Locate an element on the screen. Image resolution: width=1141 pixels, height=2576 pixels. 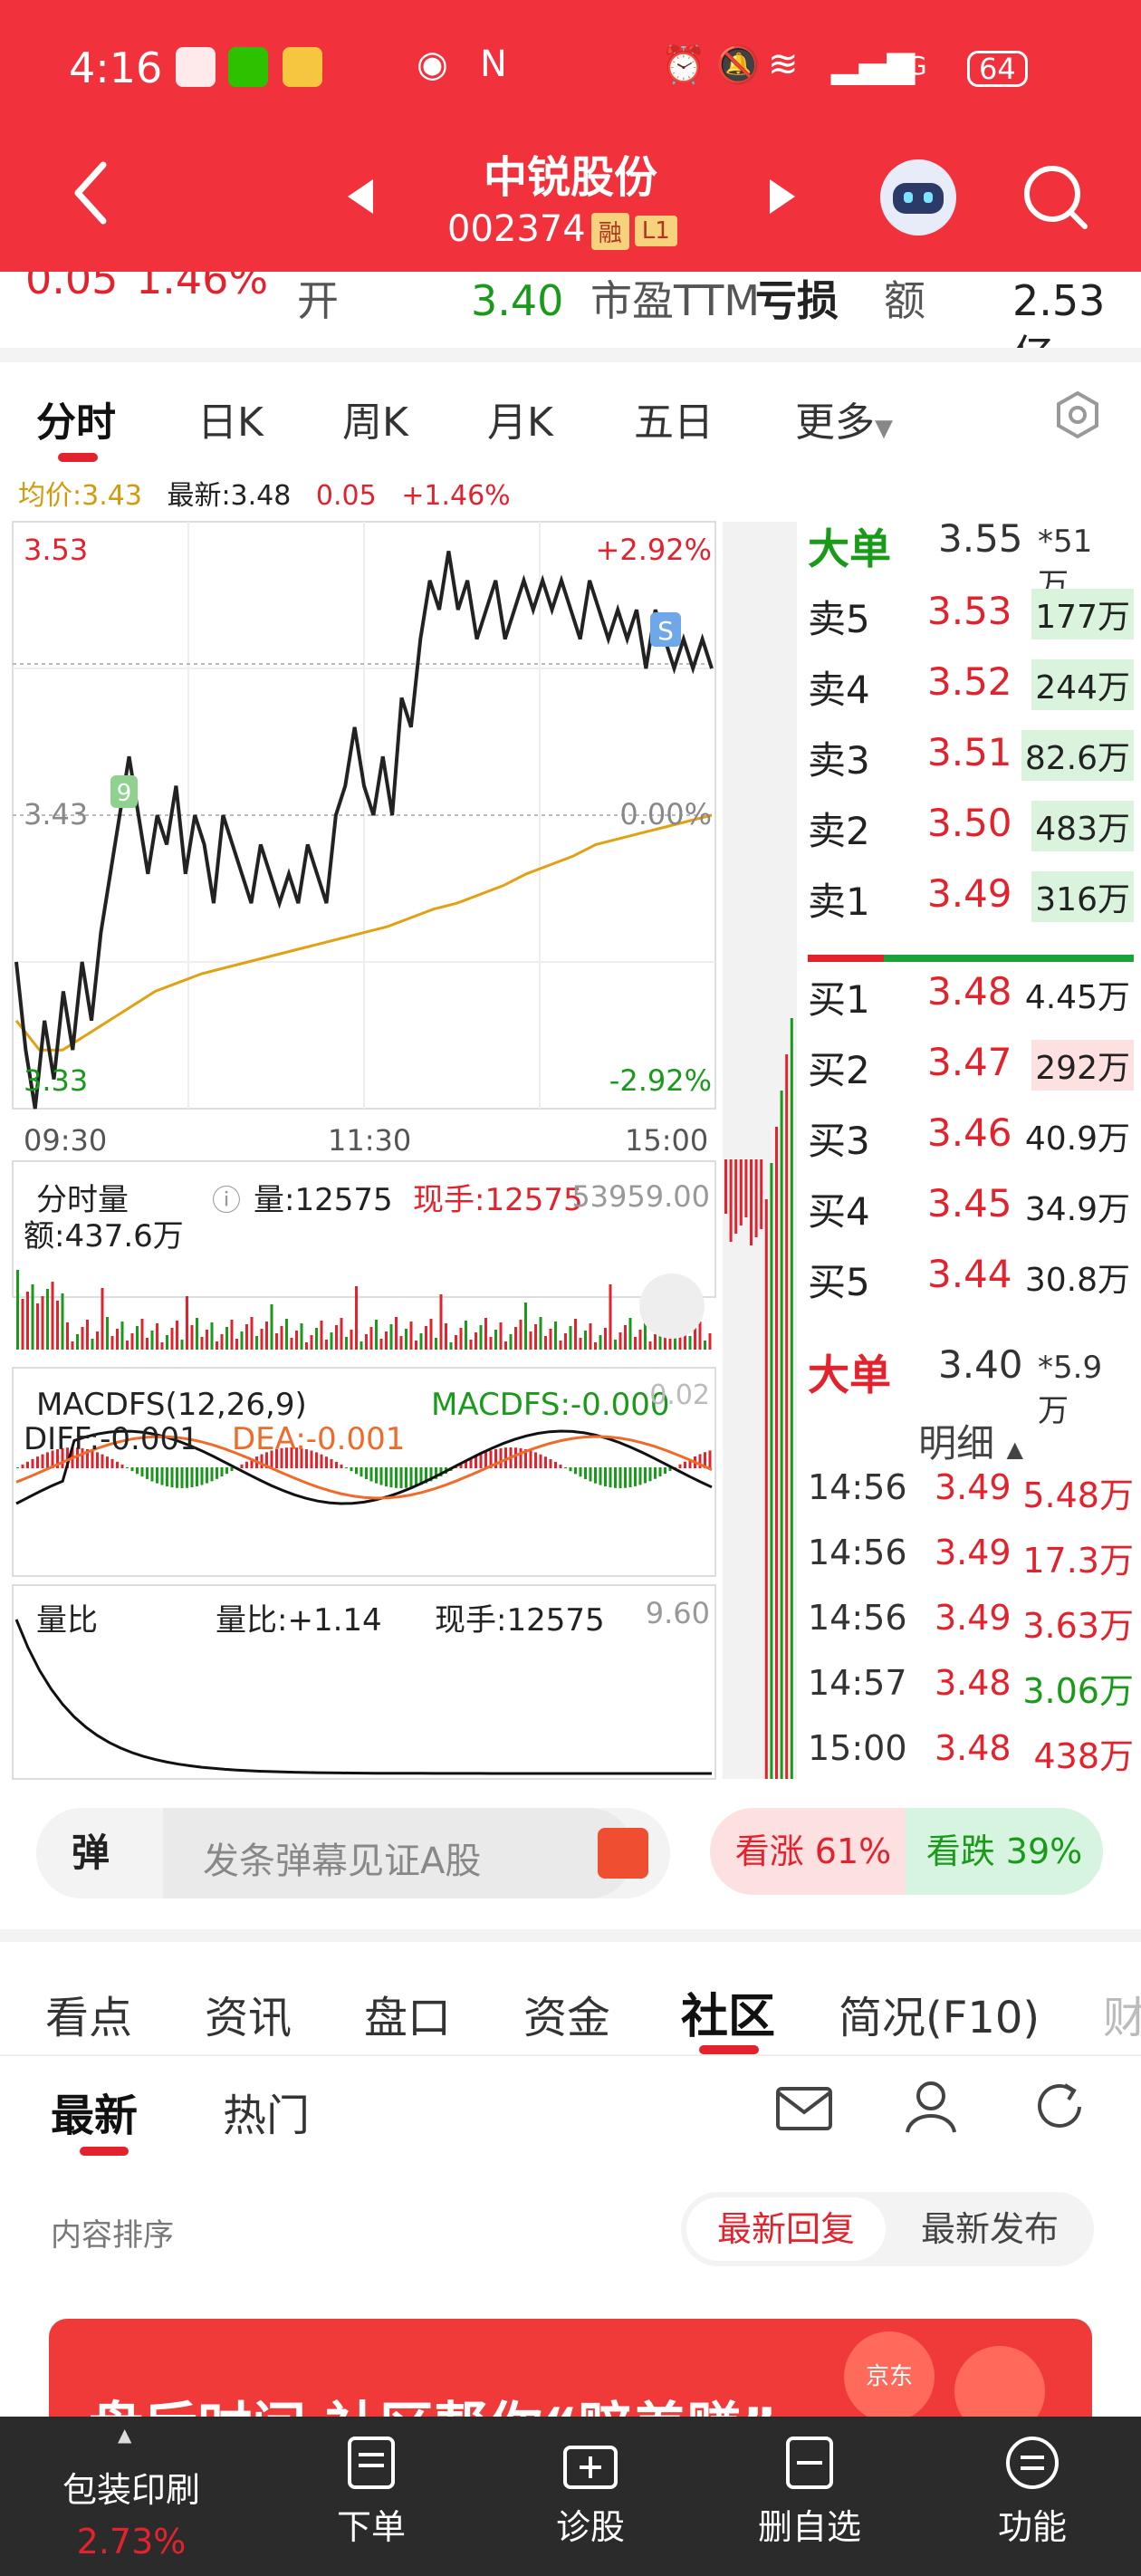
tab-finance: 财 is located at coordinates (1122, 2013).